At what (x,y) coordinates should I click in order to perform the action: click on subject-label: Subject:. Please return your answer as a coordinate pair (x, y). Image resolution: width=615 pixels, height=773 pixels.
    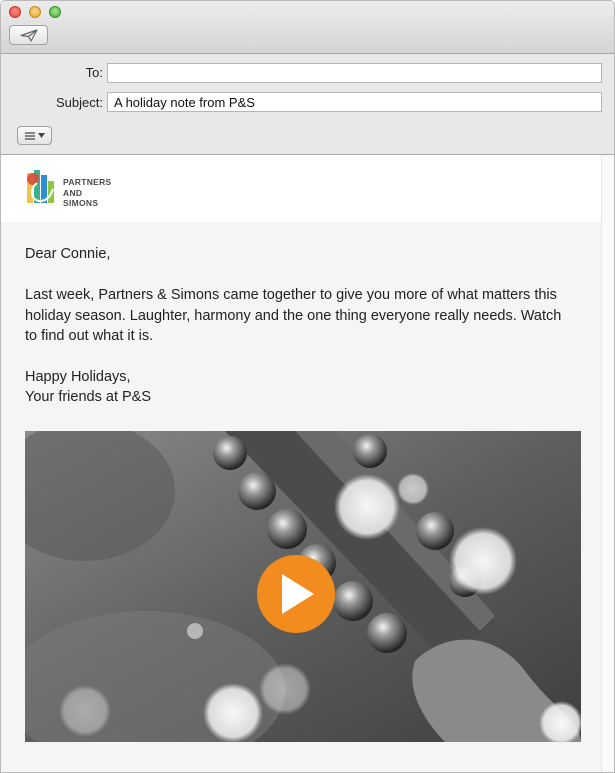
    Looking at the image, I should click on (79, 102).